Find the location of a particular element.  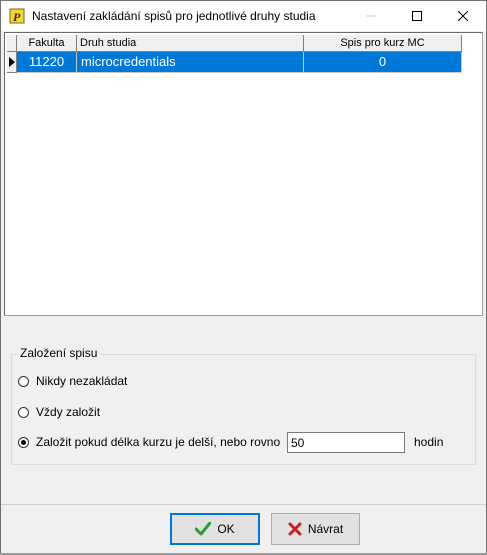

svg-text: P is located at coordinates (17, 17).